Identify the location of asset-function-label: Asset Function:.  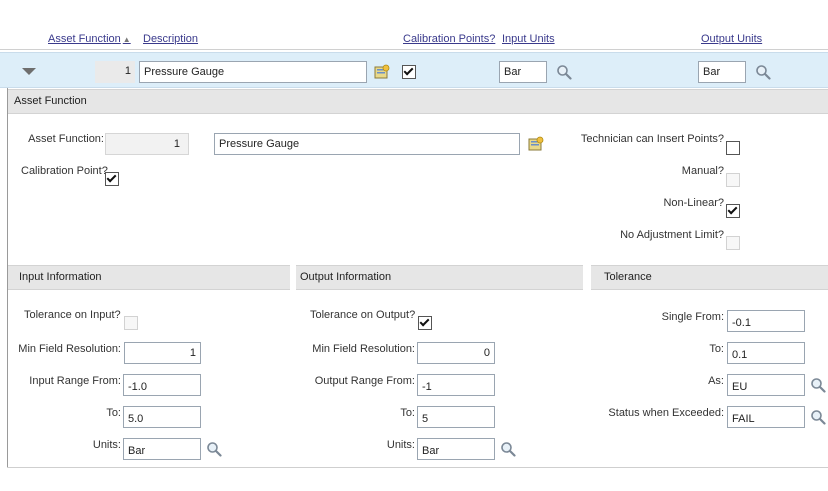
(66, 139).